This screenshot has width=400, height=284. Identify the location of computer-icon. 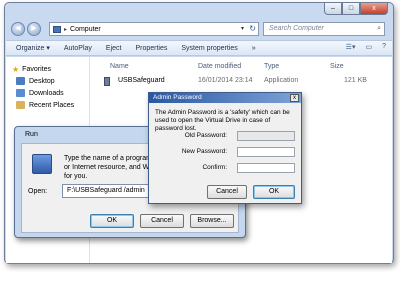
(57, 29).